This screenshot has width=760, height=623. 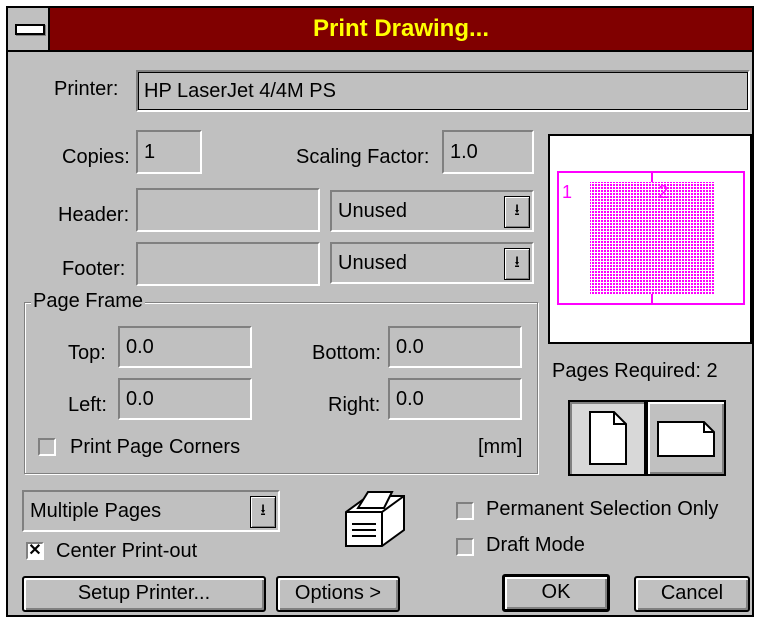 What do you see at coordinates (185, 347) in the screenshot?
I see `top-margin-input: 0.0` at bounding box center [185, 347].